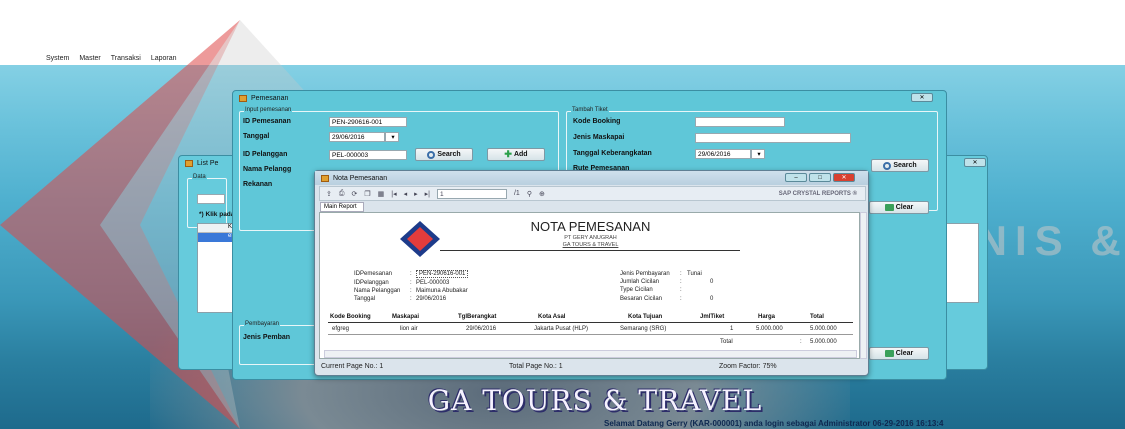 Image resolution: width=1125 pixels, height=429 pixels. What do you see at coordinates (352, 366) in the screenshot?
I see `status-current-page: Current Page No.: 1` at bounding box center [352, 366].